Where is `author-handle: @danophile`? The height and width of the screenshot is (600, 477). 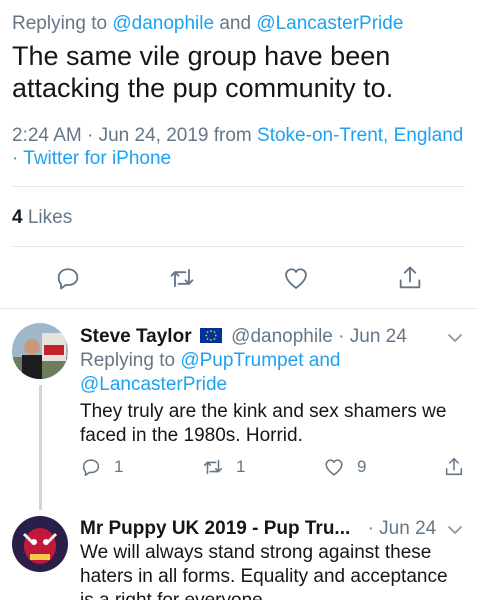
author-handle: @danophile is located at coordinates (282, 336).